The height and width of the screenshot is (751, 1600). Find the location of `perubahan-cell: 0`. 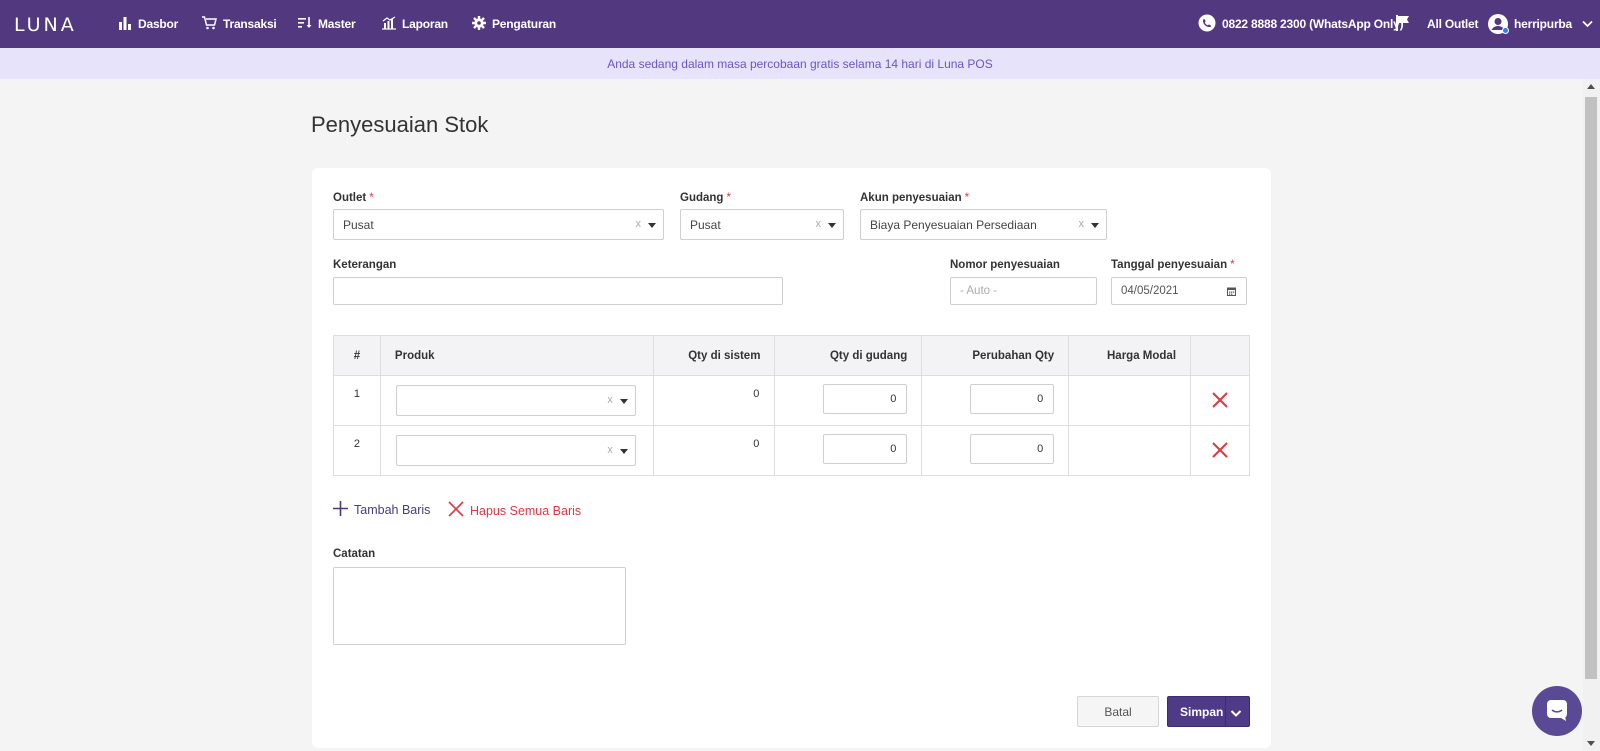

perubahan-cell: 0 is located at coordinates (995, 400).